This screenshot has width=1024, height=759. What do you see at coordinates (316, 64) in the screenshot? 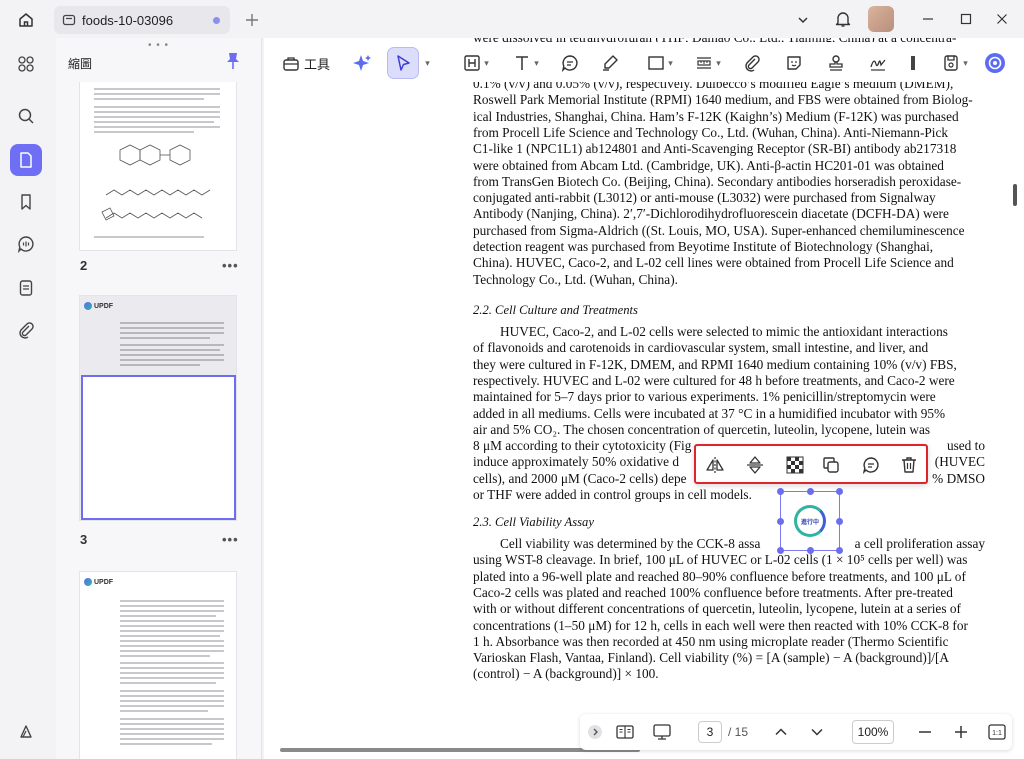
I see `tools-label: 工具` at bounding box center [316, 64].